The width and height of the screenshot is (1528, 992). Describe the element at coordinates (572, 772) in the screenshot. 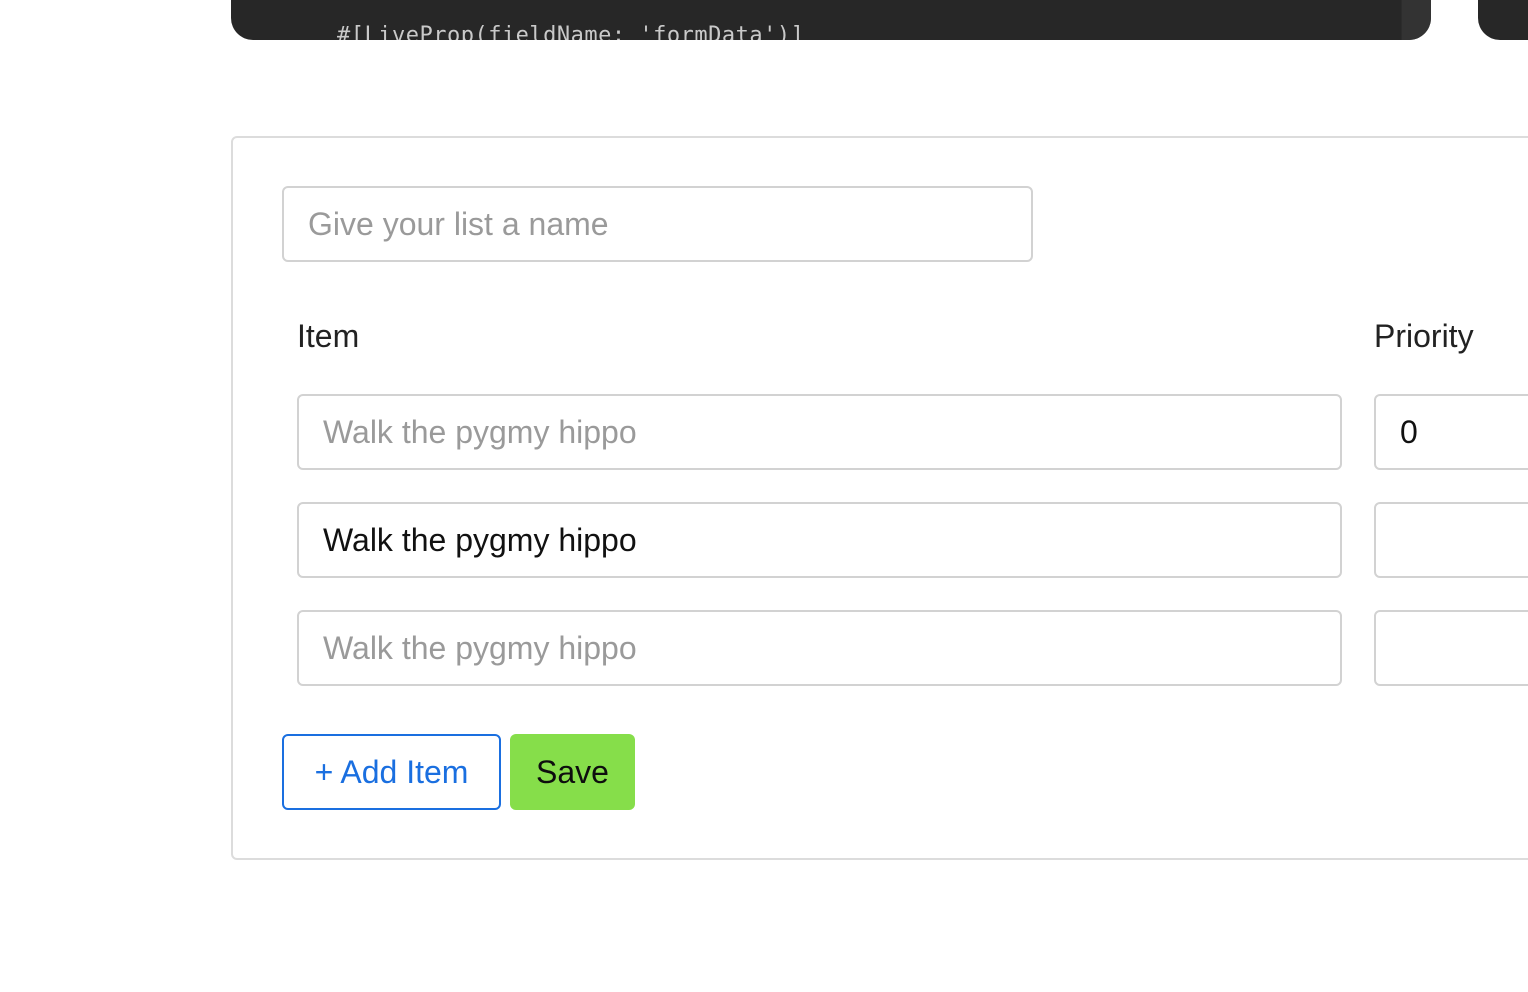

I see `save-button: Save` at that location.